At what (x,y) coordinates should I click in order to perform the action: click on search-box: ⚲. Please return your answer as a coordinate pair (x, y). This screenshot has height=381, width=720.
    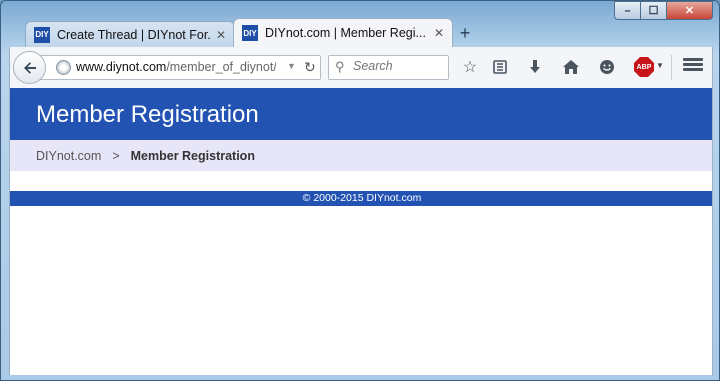
    Looking at the image, I should click on (388, 67).